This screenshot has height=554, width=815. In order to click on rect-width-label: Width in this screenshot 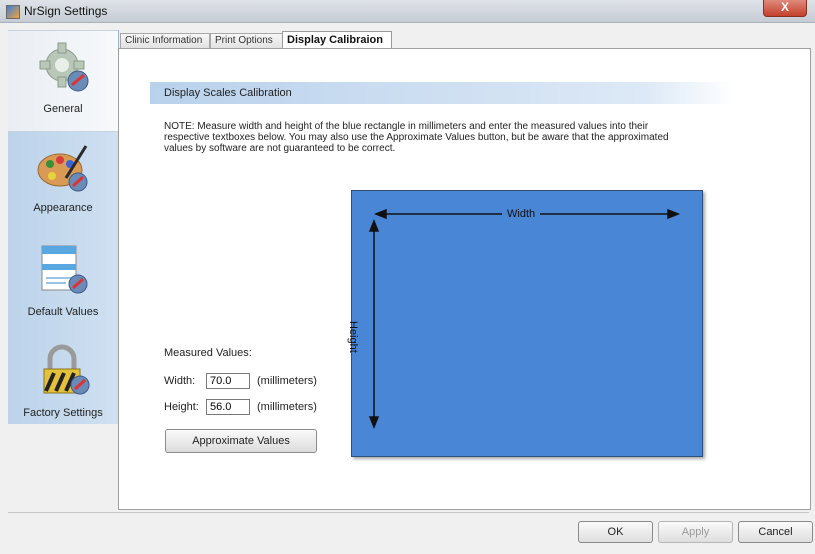, I will do `click(521, 214)`.